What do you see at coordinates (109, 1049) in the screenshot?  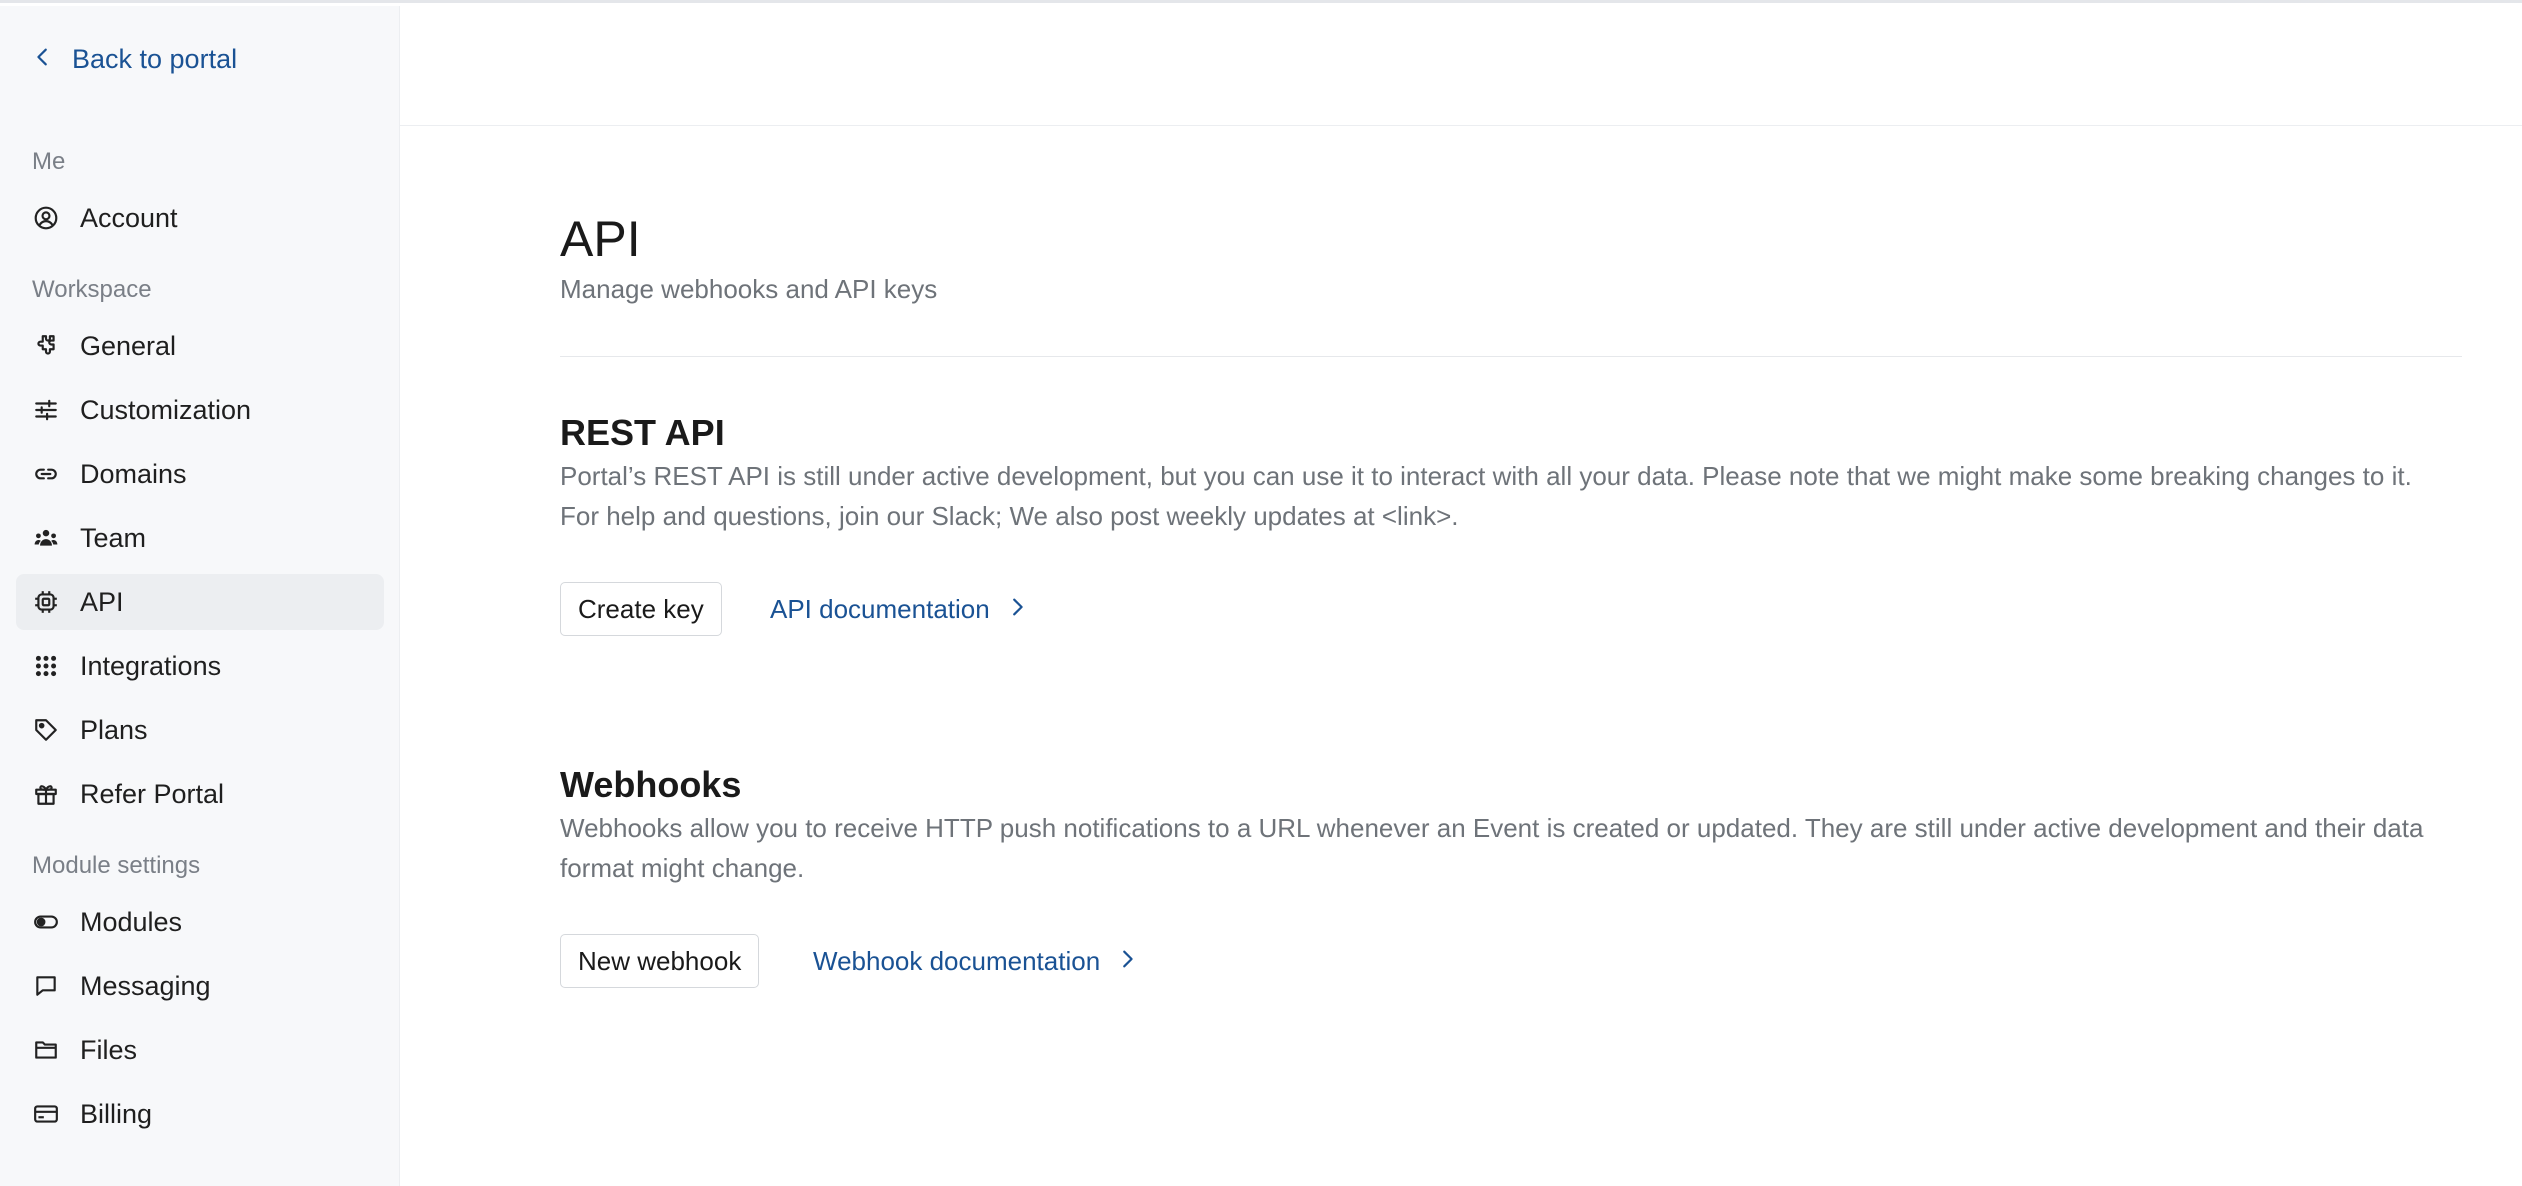 I see `sidebar-item-label: Files` at bounding box center [109, 1049].